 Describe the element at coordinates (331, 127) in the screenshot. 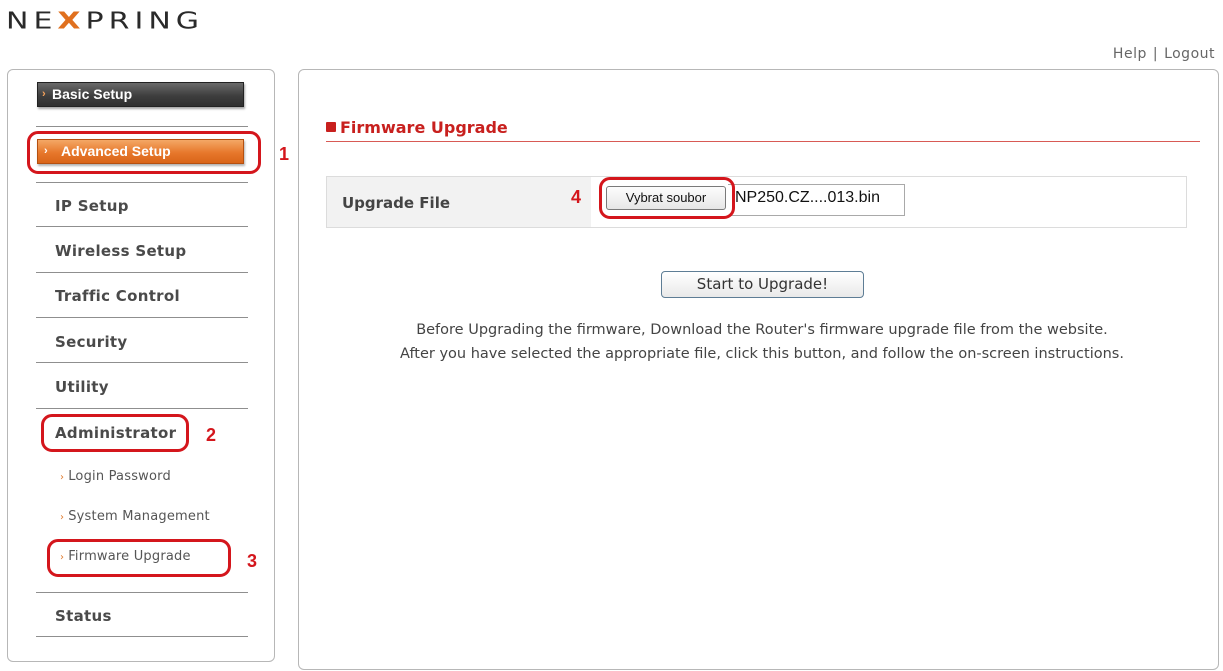

I see `title-bullet-icon` at that location.